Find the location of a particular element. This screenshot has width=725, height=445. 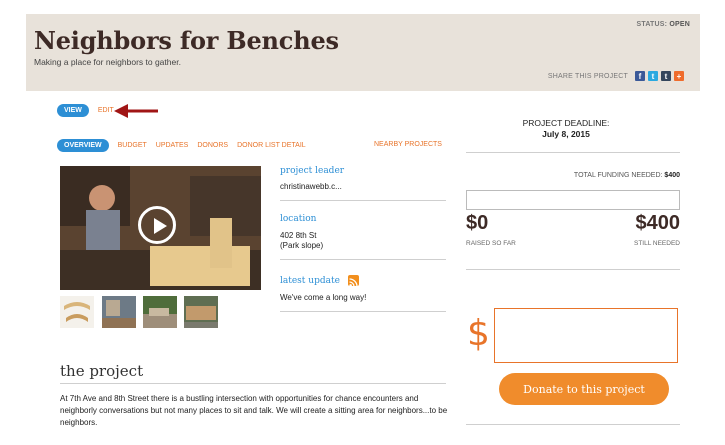

currency-symbol: $ is located at coordinates (478, 333).